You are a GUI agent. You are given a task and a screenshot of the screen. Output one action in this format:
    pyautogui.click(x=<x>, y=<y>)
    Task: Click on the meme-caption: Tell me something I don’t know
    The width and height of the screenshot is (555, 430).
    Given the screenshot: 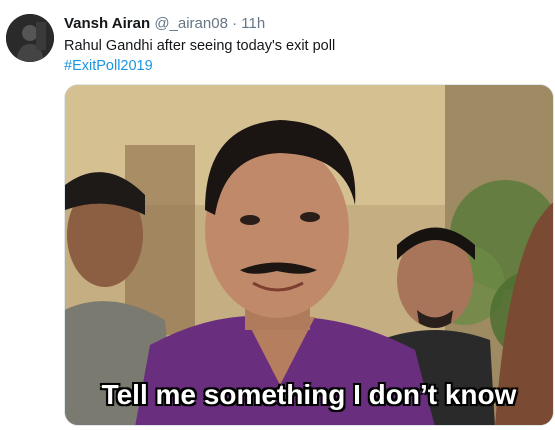 What is the action you would take?
    pyautogui.click(x=309, y=394)
    